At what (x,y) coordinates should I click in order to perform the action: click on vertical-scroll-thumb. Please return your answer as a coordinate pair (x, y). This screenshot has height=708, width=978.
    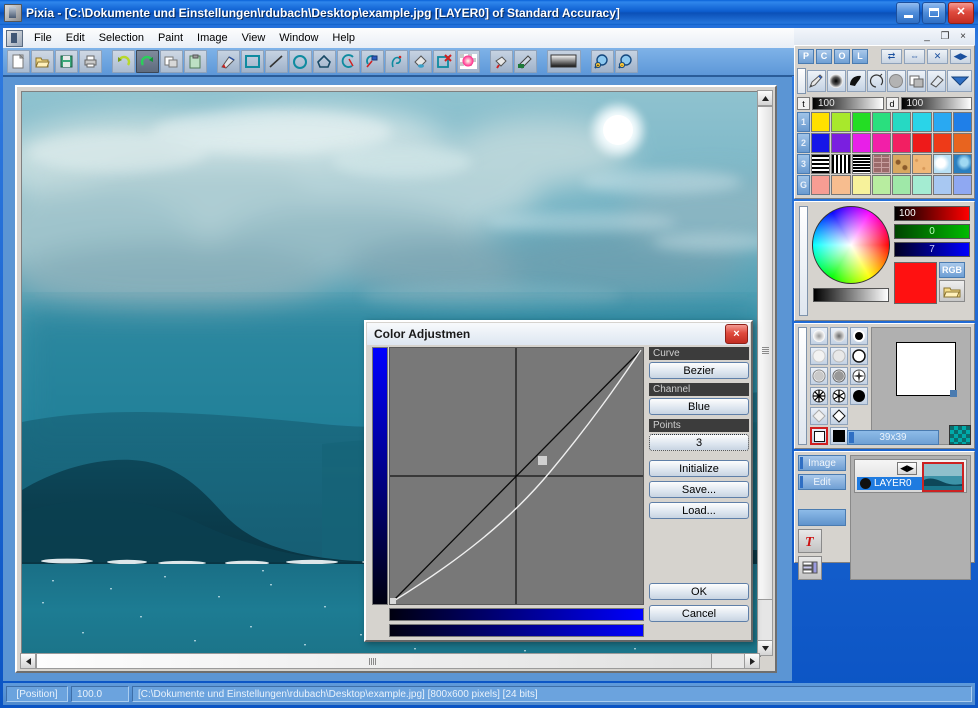
    Looking at the image, I should click on (765, 353).